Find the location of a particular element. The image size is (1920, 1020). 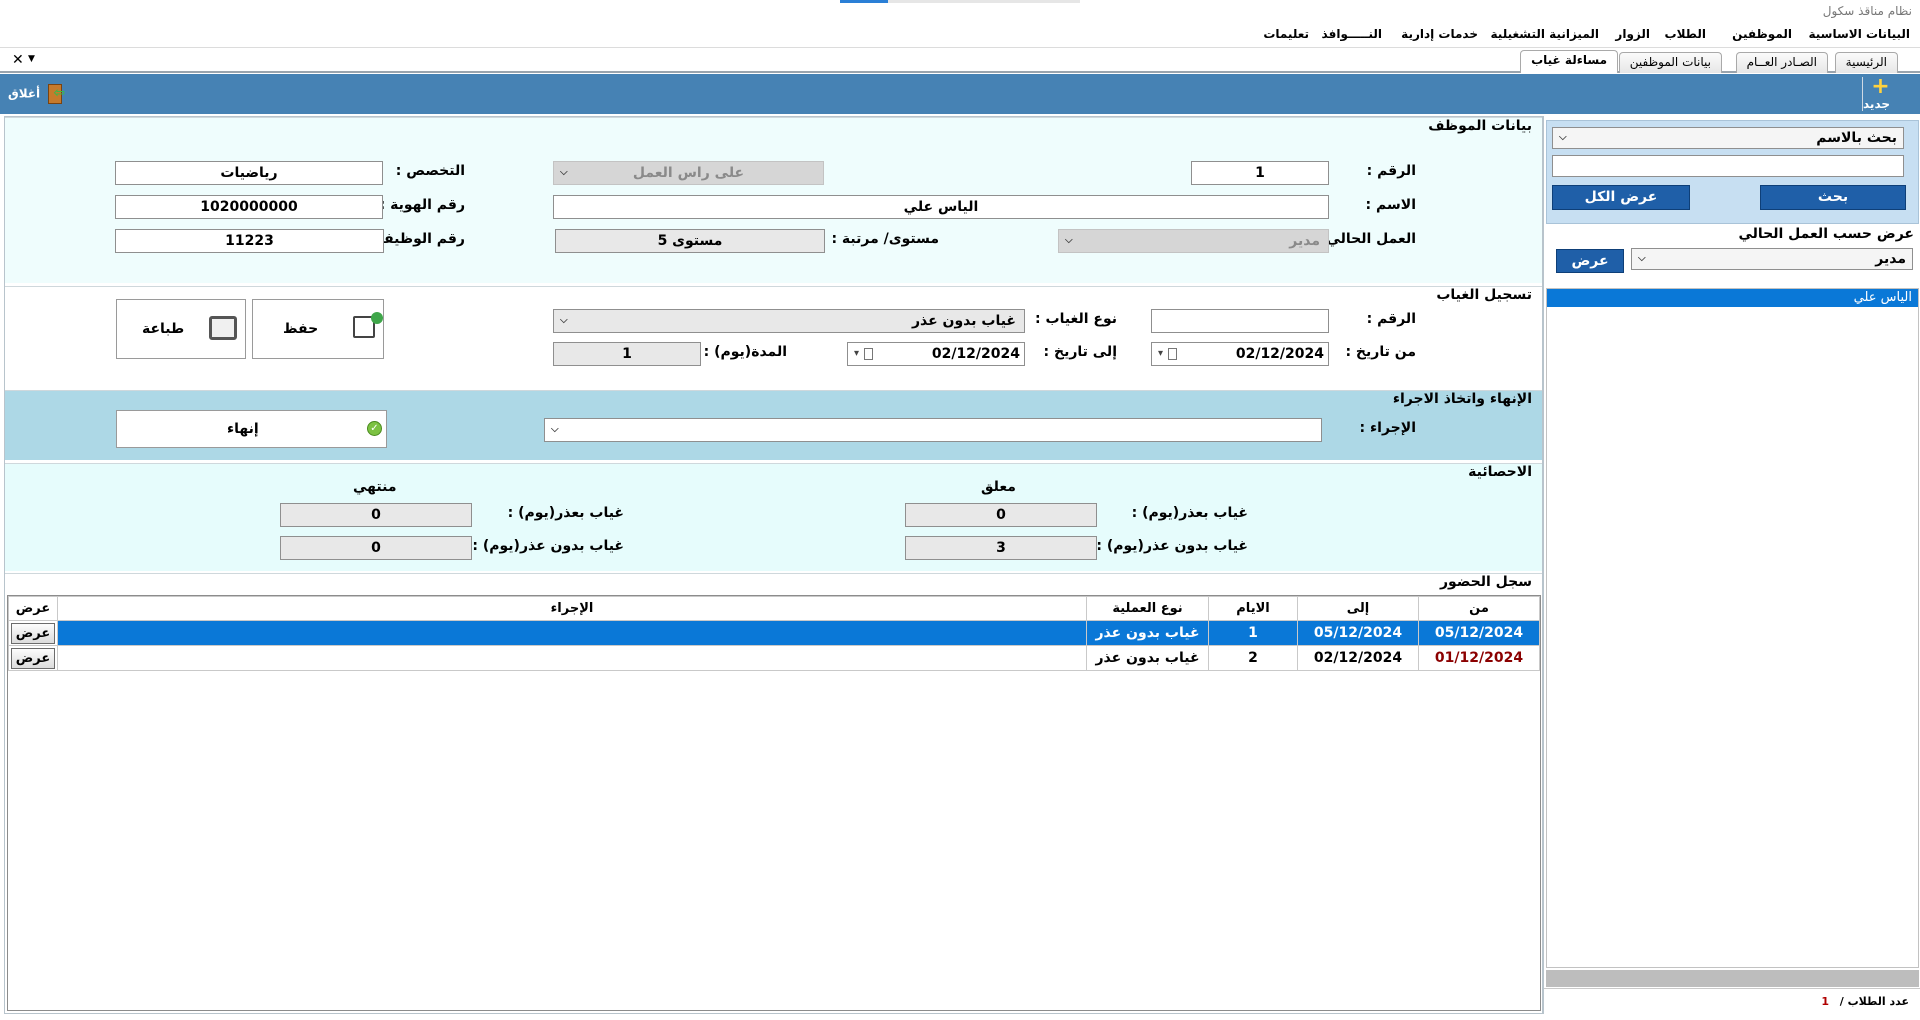

list-item: الياس علي is located at coordinates (1732, 298).